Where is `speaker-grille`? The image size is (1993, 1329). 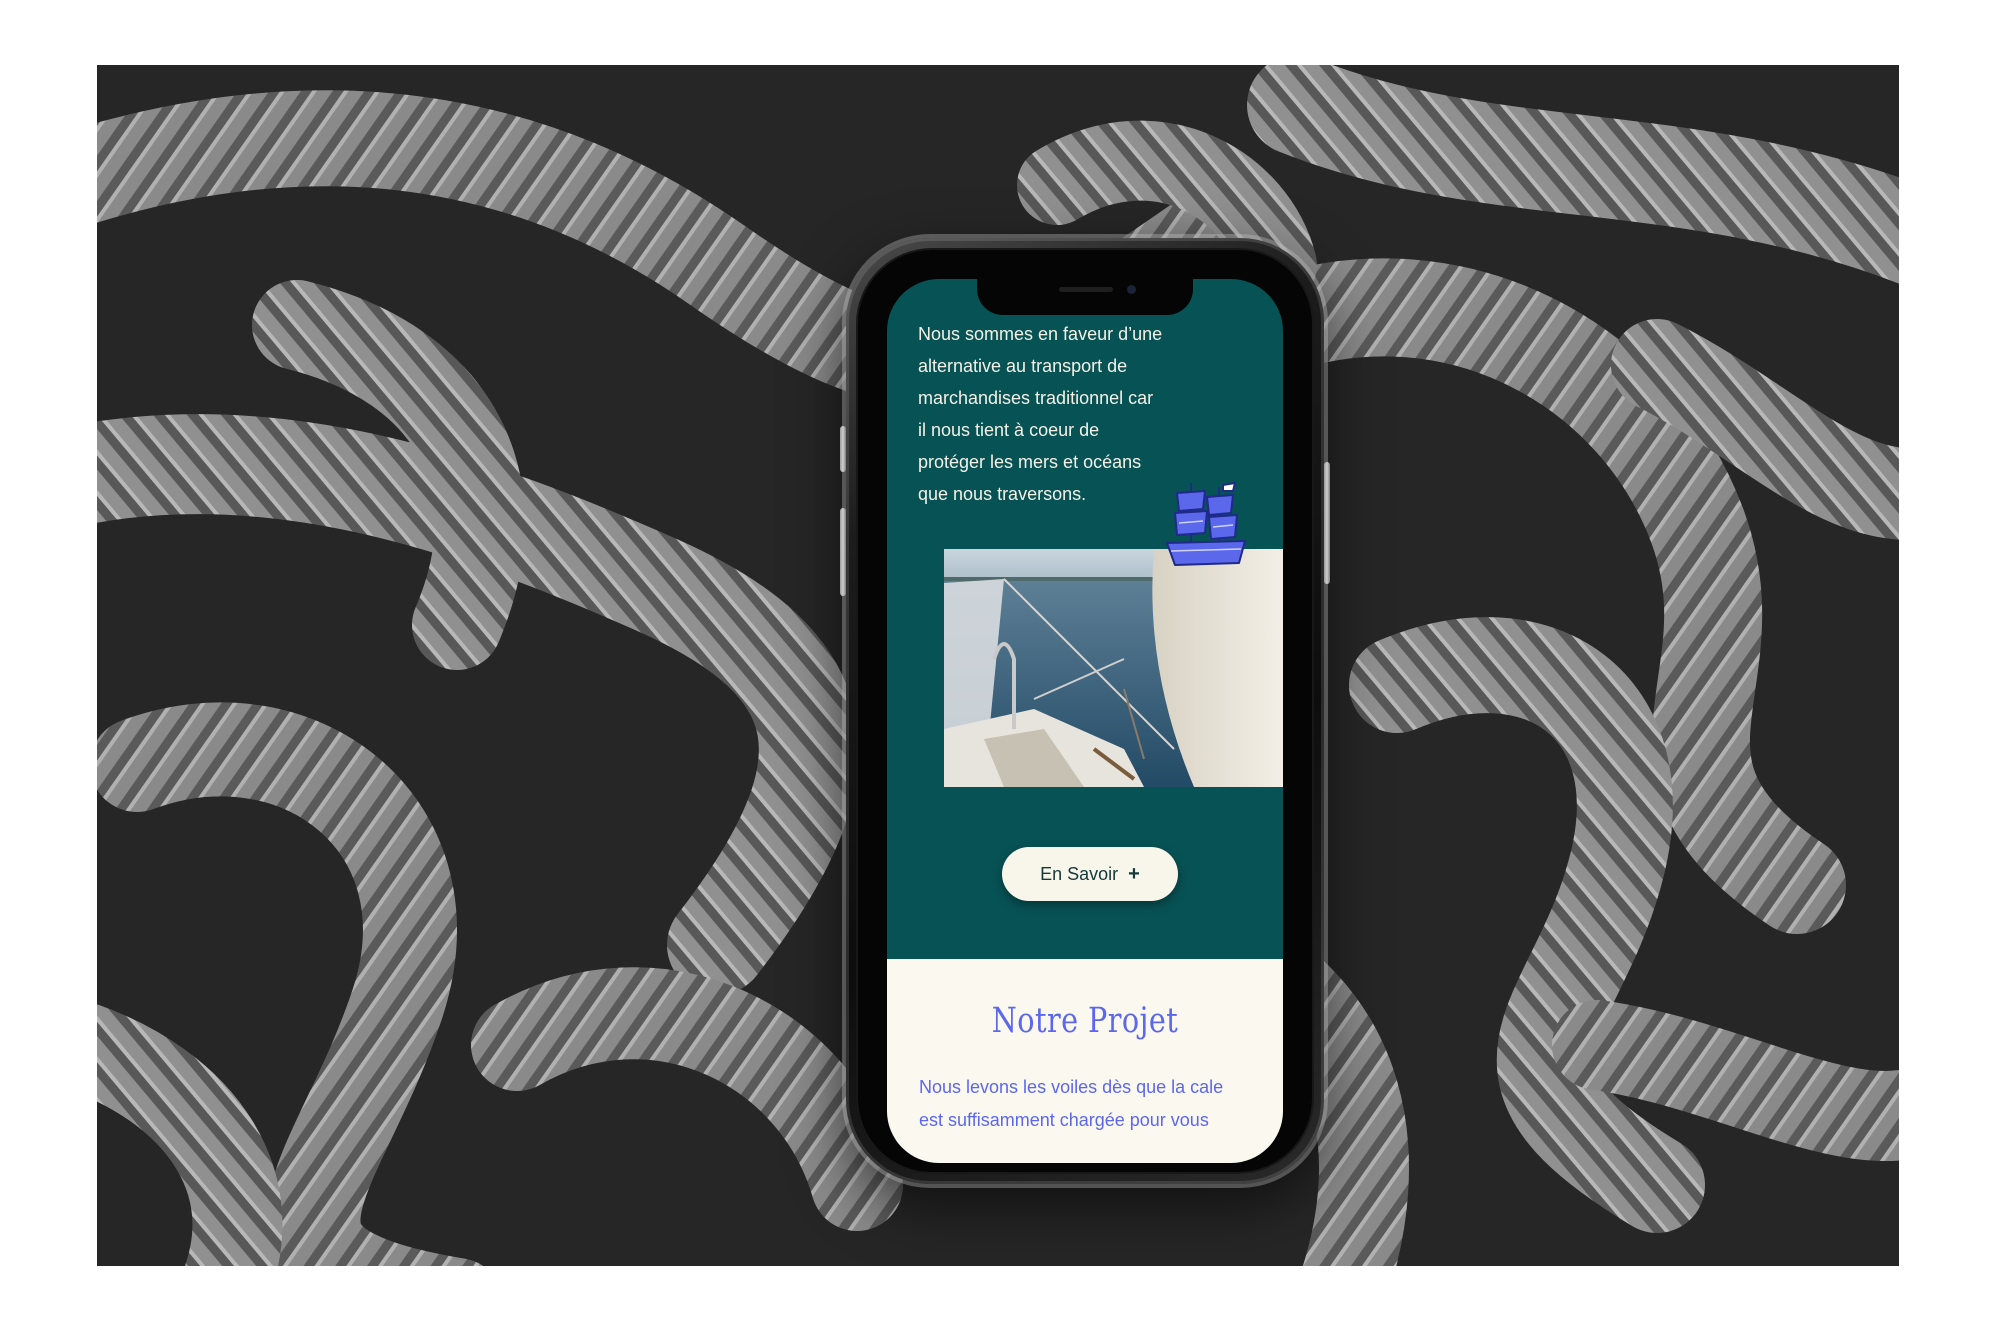
speaker-grille is located at coordinates (1086, 289).